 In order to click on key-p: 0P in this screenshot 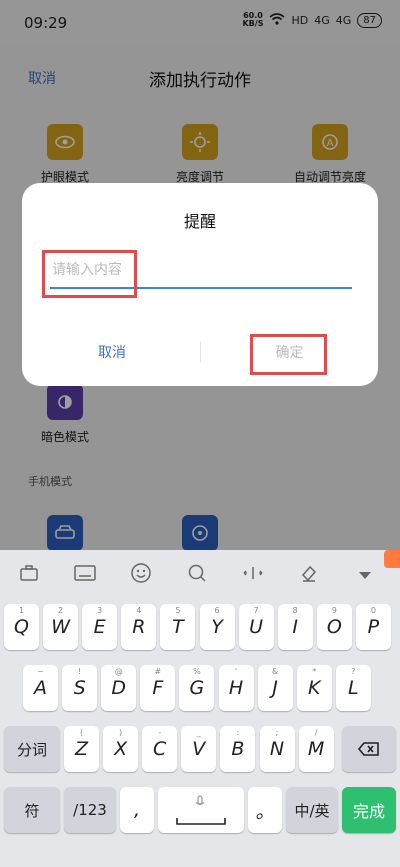, I will do `click(373, 627)`.